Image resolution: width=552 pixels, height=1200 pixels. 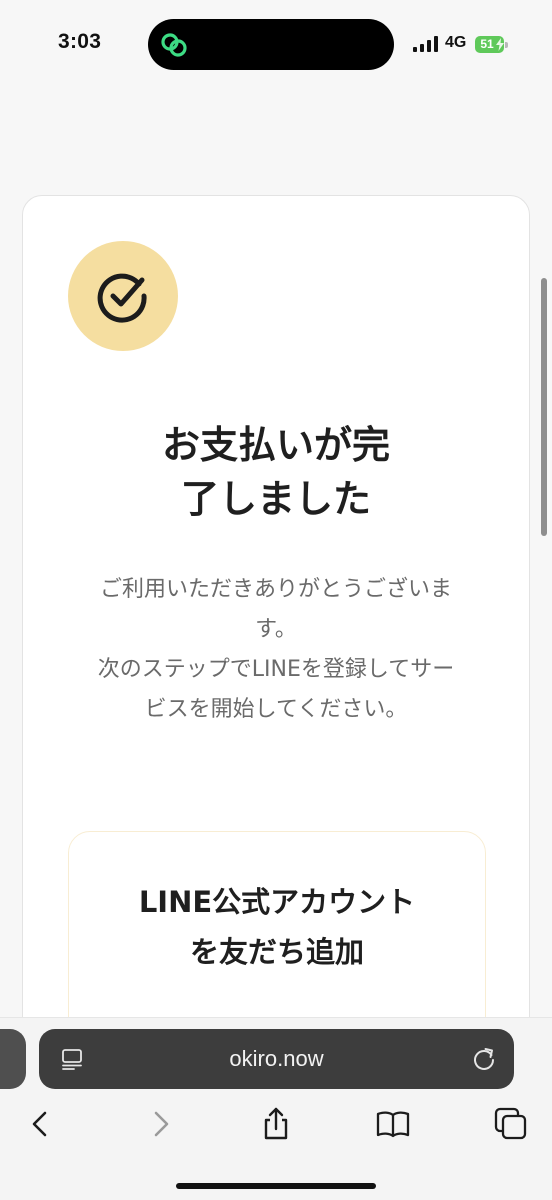 What do you see at coordinates (425, 44) in the screenshot?
I see `signal-icon` at bounding box center [425, 44].